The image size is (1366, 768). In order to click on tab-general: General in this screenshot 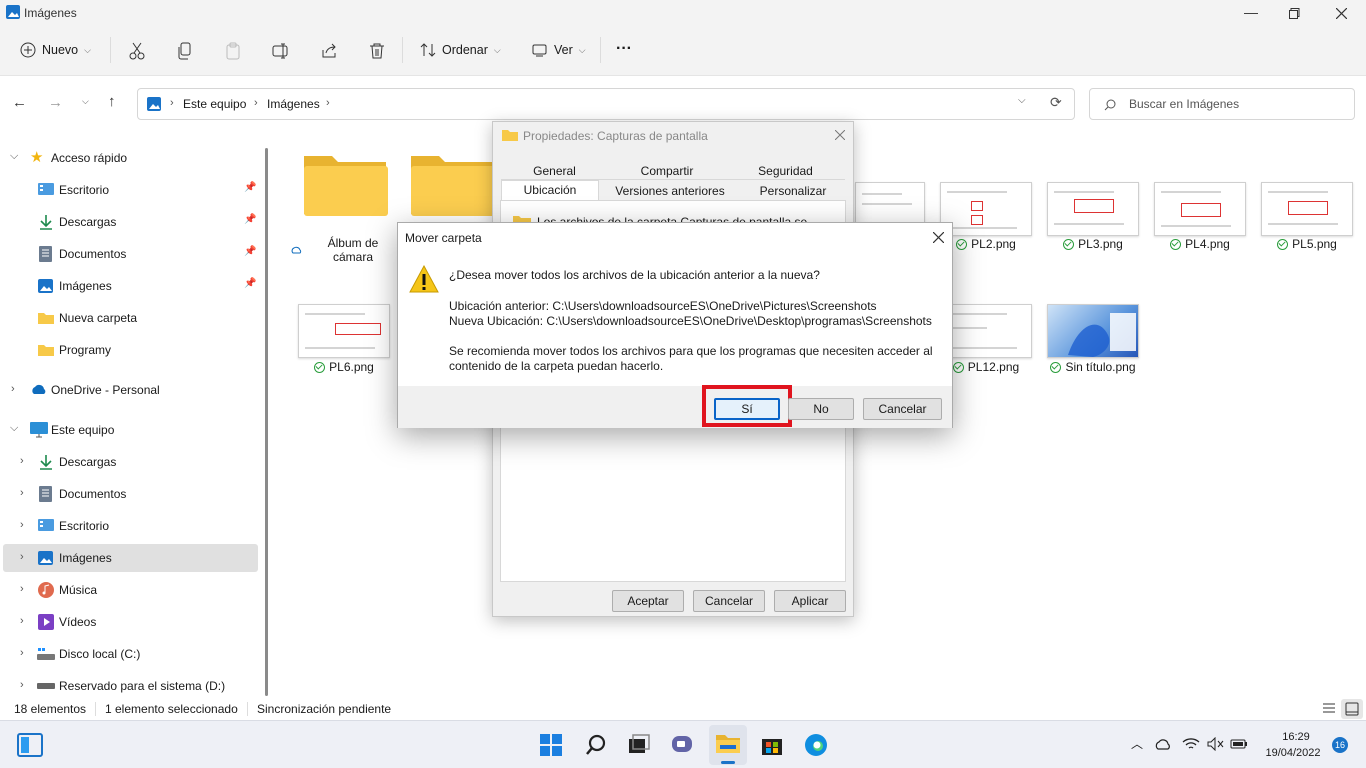, I will do `click(554, 169)`.